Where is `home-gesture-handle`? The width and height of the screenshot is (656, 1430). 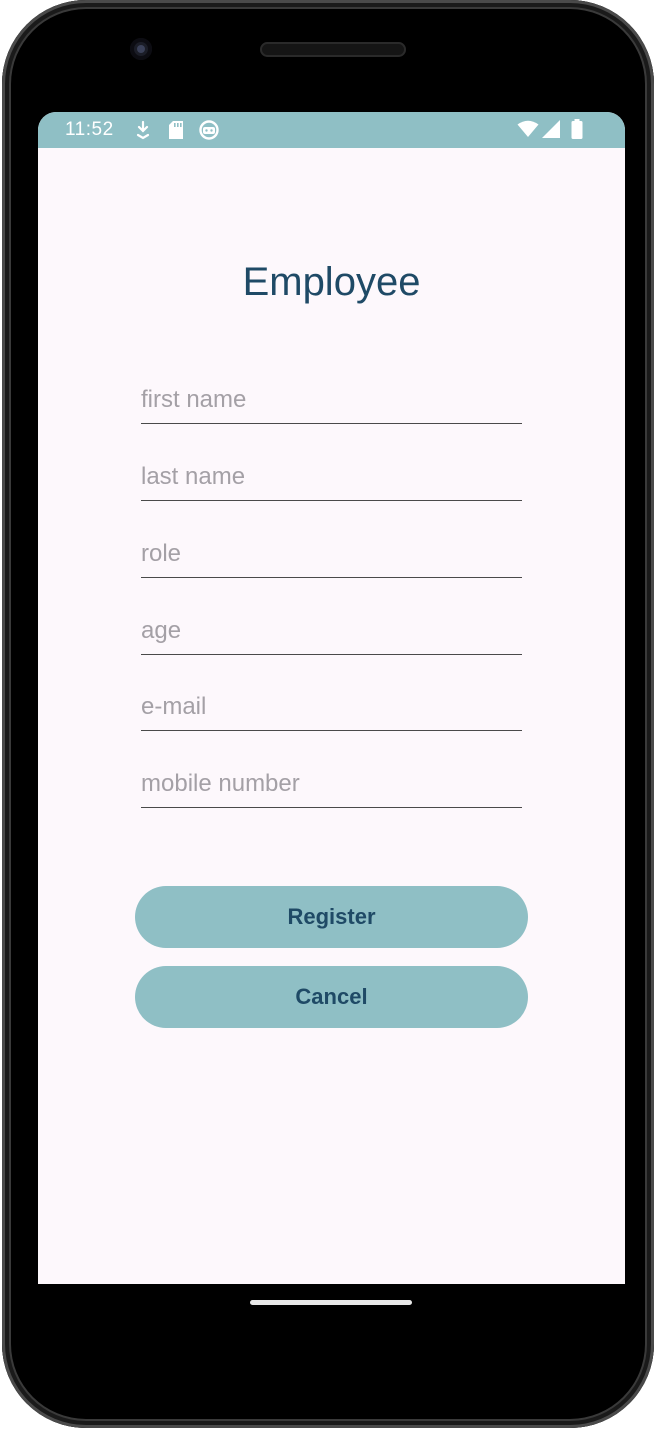
home-gesture-handle is located at coordinates (331, 1302).